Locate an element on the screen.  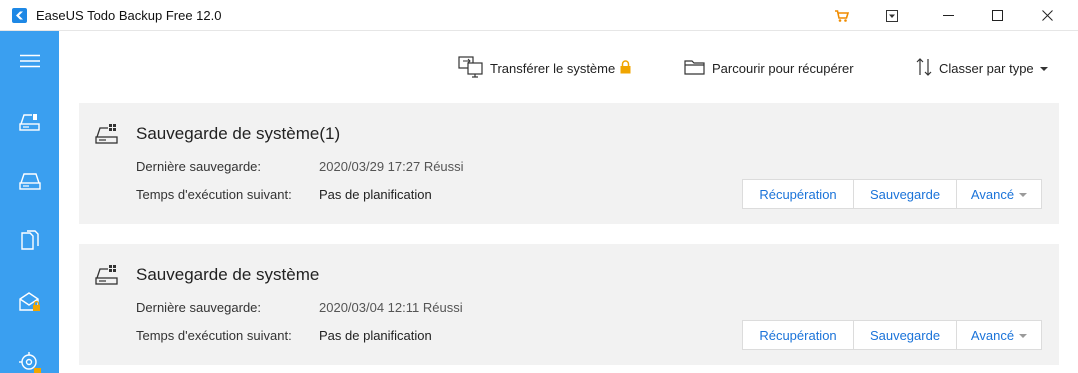
sort-by-type-label: Classer par type is located at coordinates (986, 68).